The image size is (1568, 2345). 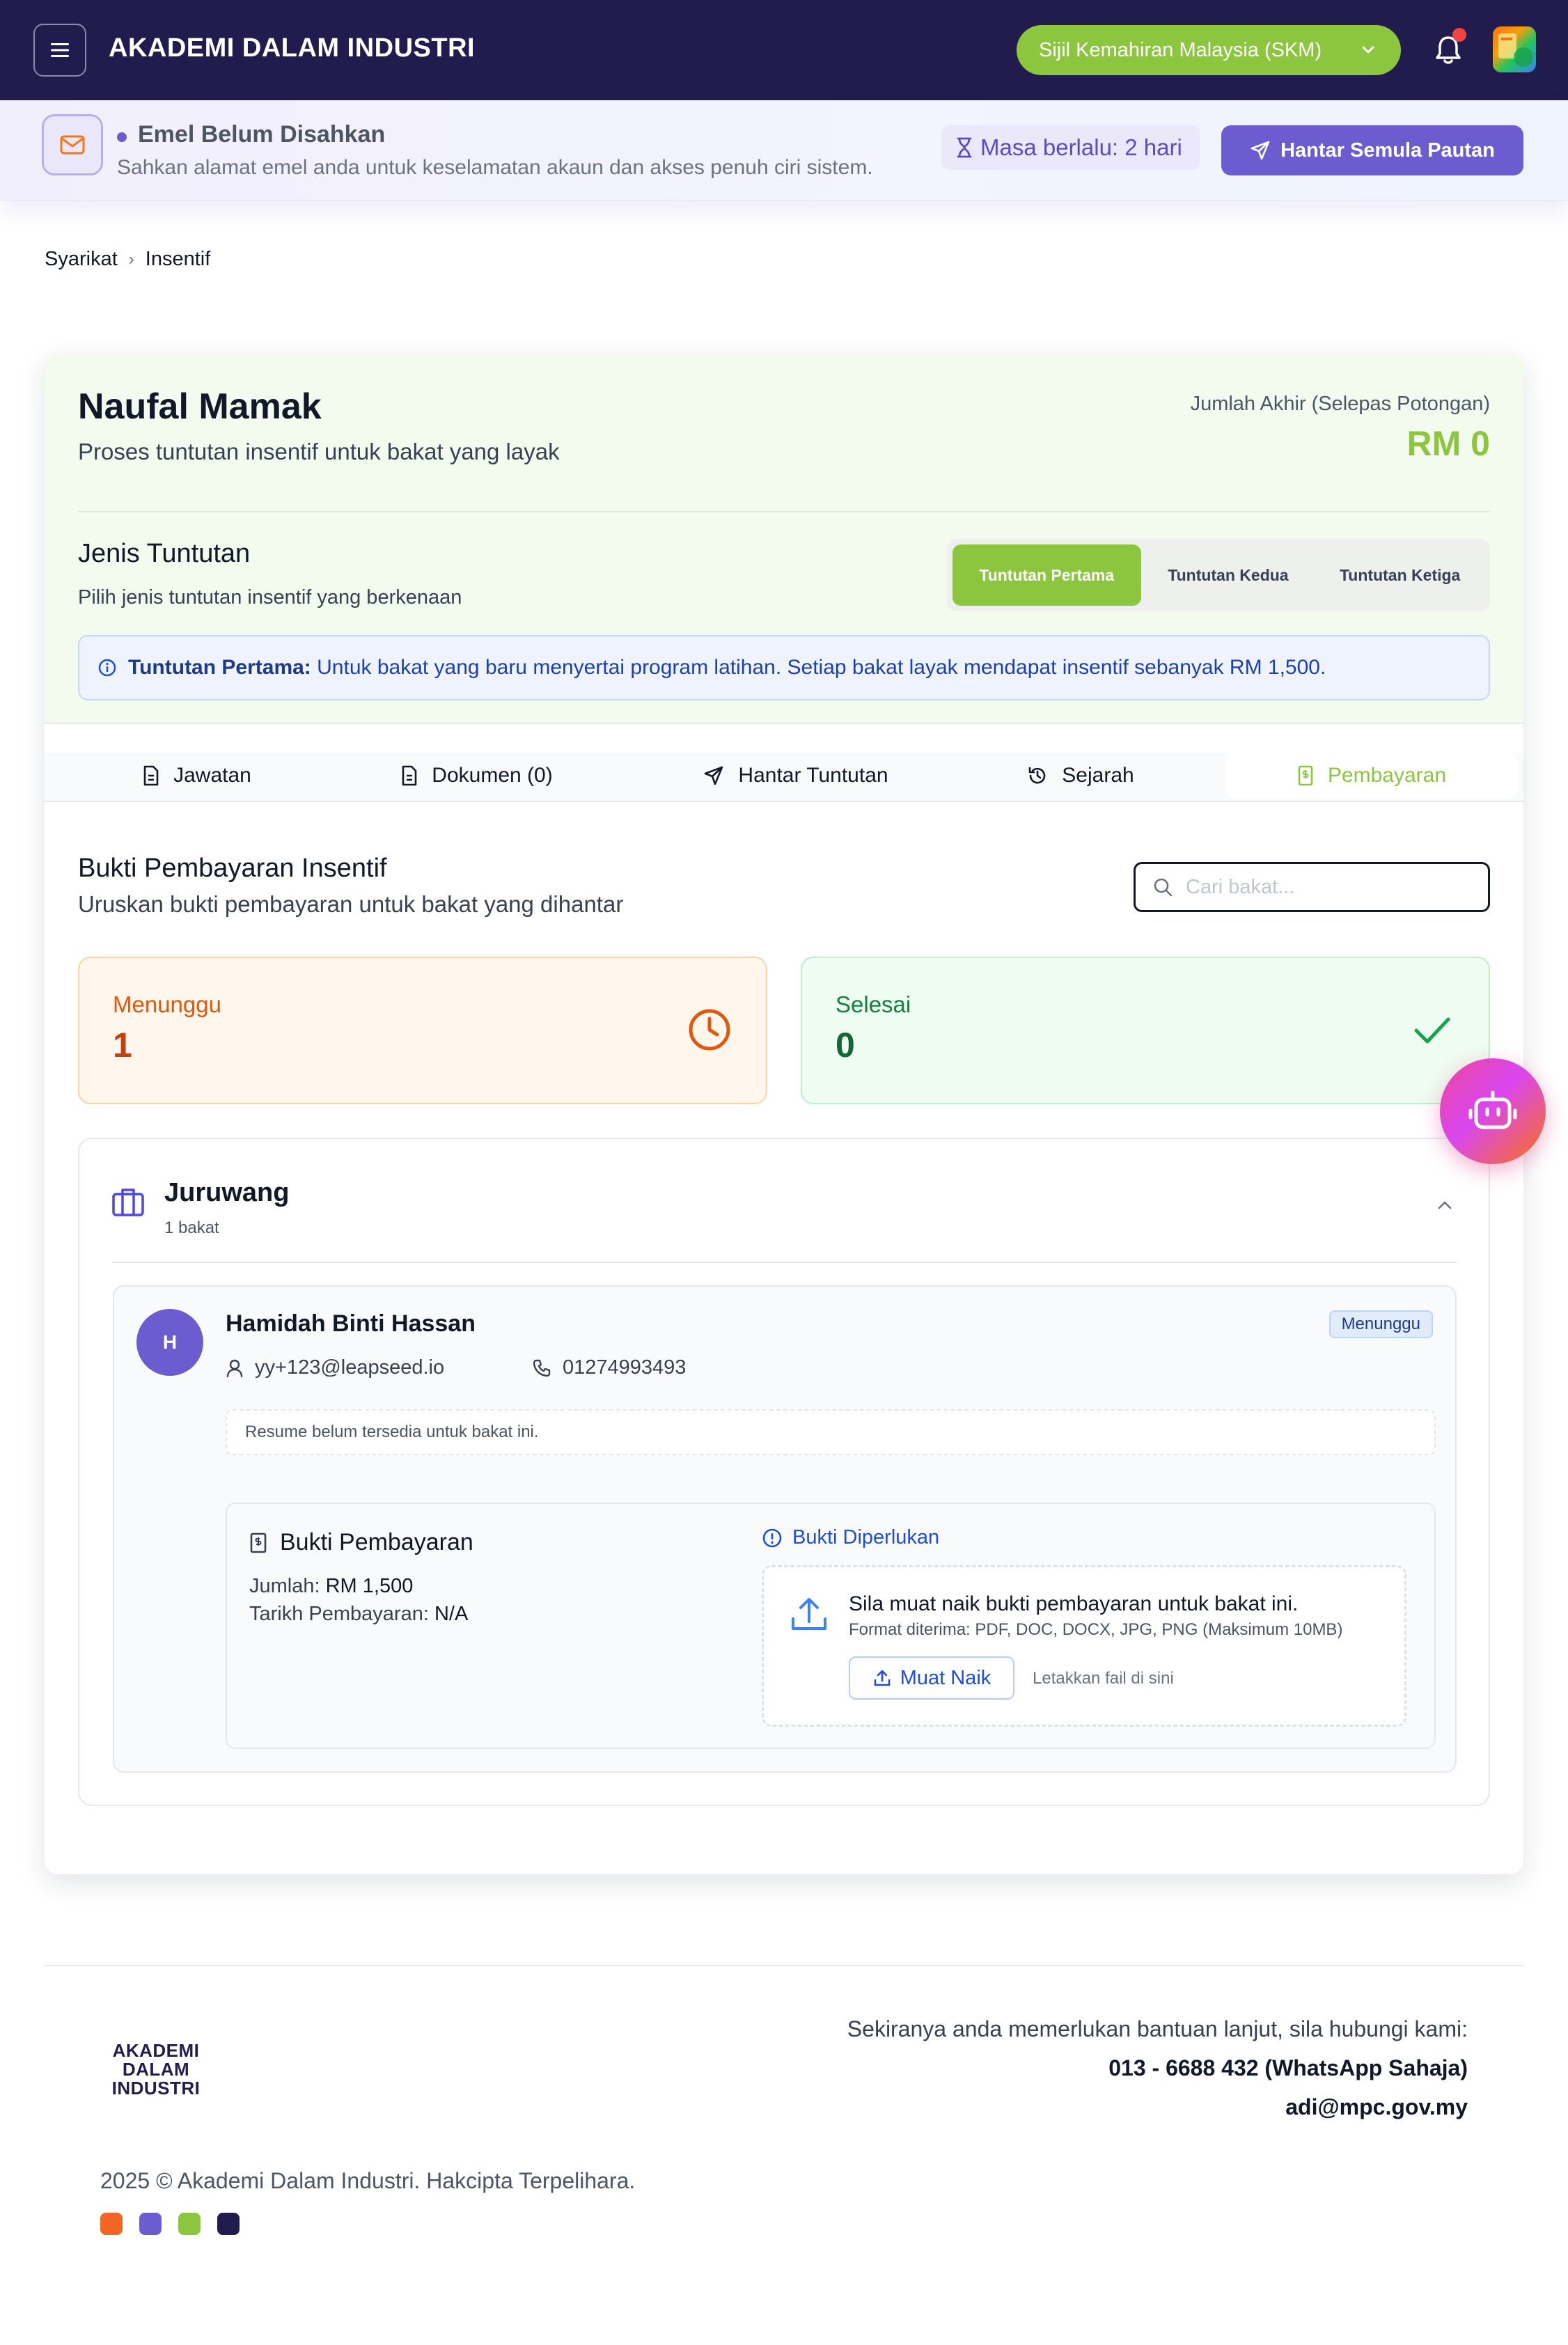 I want to click on mail-icon-box, so click(x=72, y=144).